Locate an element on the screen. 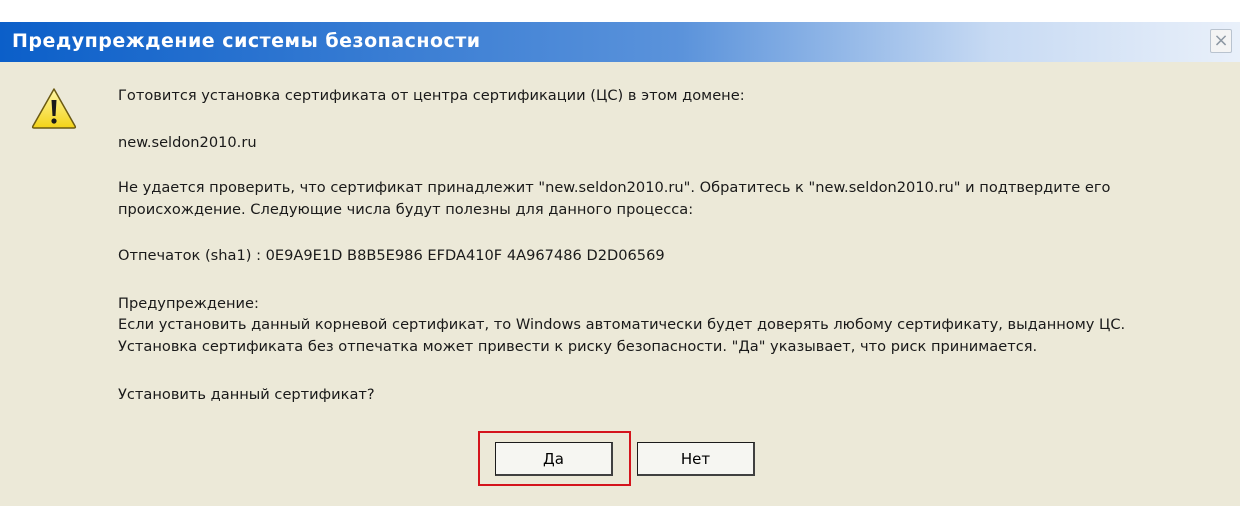  title-bar: Предупреждение системы безопасности × is located at coordinates (620, 42).